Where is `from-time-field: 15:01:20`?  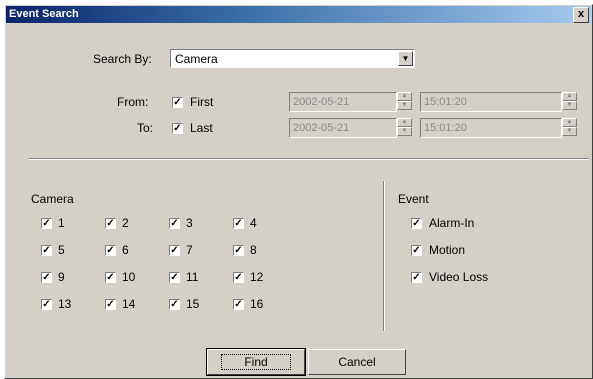
from-time-field: 15:01:20 is located at coordinates (491, 102).